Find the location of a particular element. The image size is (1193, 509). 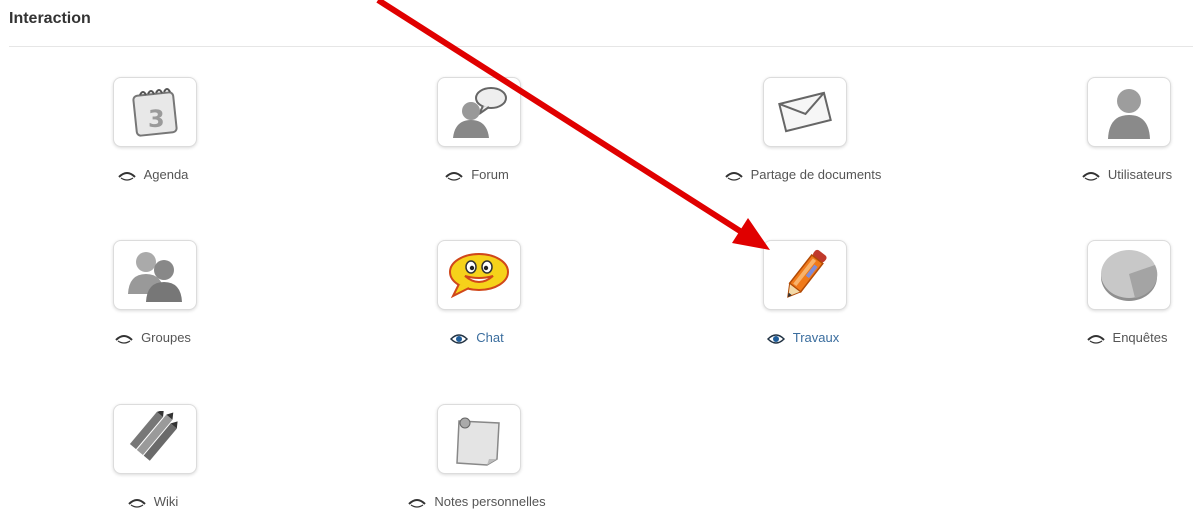

smiley-chat-icon is located at coordinates (479, 276).